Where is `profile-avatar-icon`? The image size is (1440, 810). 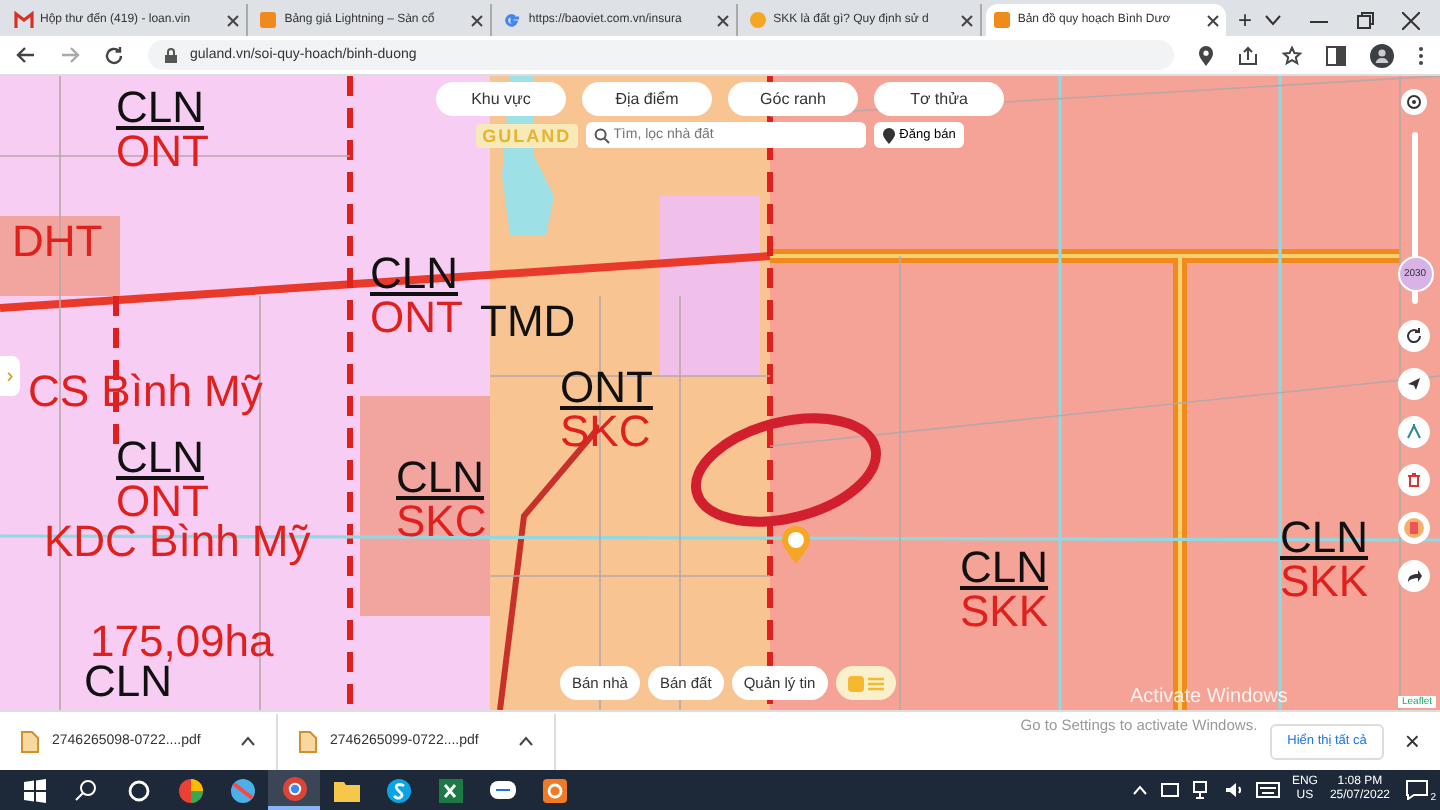
profile-avatar-icon is located at coordinates (1382, 55).